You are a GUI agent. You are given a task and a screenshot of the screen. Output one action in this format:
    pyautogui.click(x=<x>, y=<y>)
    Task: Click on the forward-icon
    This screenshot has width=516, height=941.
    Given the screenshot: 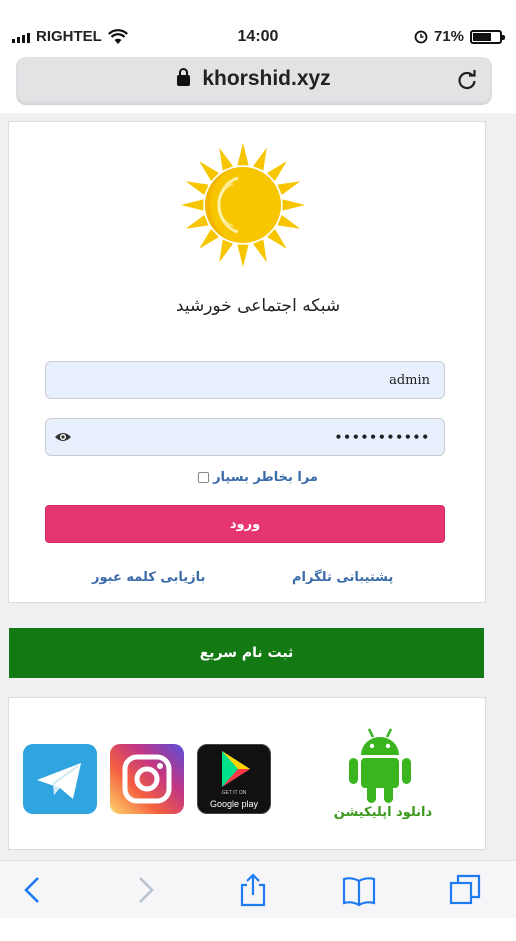 What is the action you would take?
    pyautogui.click(x=145, y=890)
    